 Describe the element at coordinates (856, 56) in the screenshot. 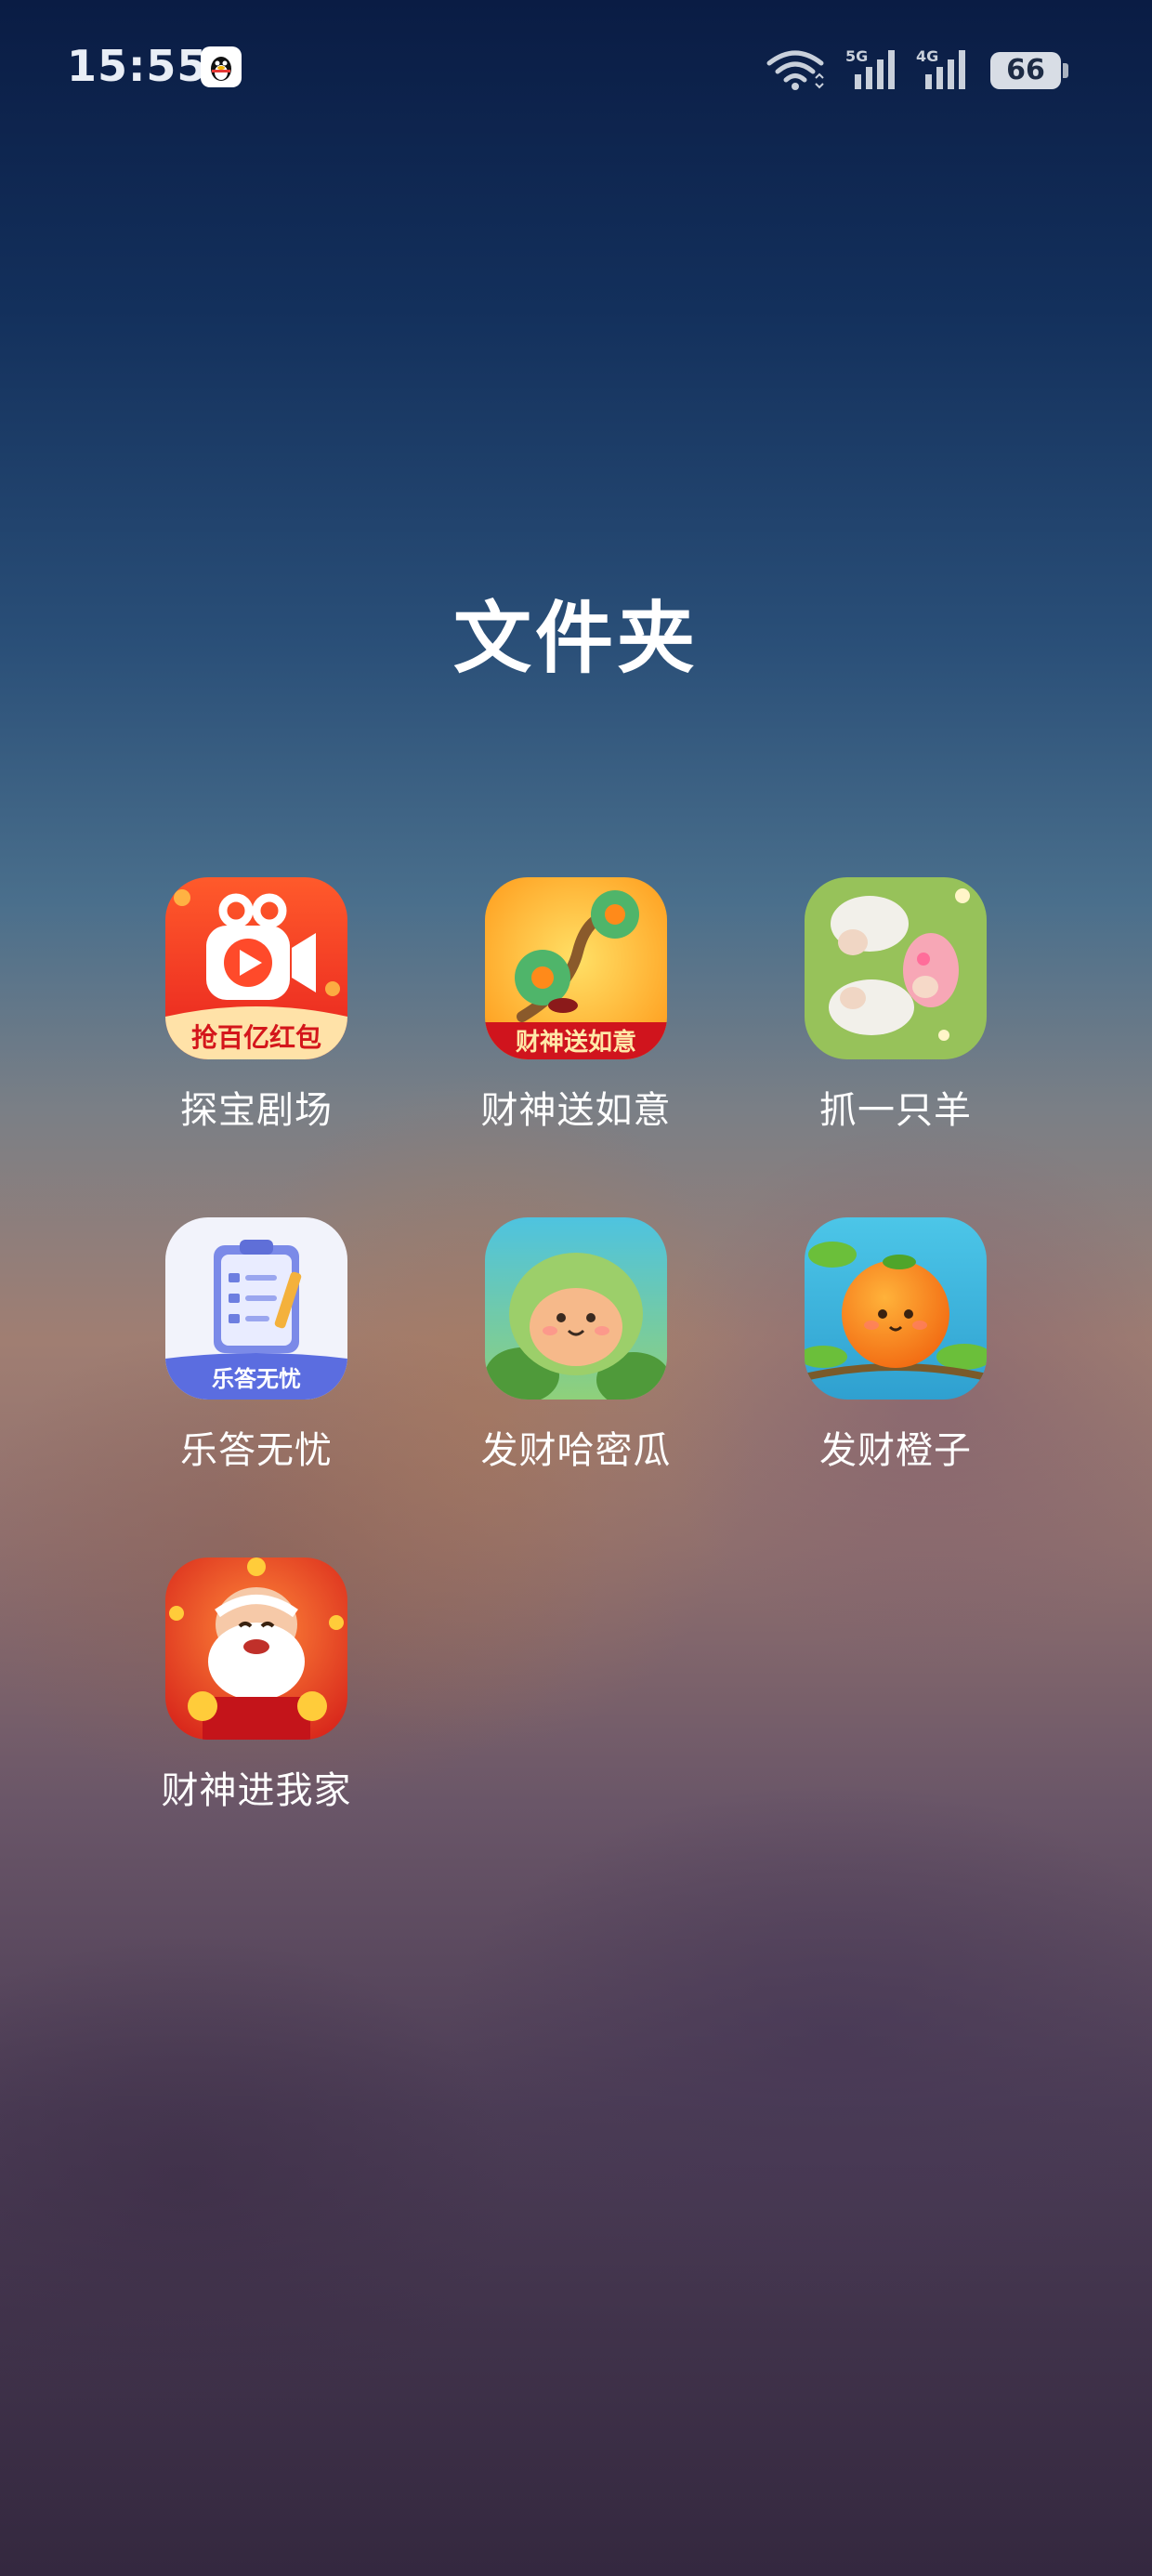

I see `svg-text: 5G` at that location.